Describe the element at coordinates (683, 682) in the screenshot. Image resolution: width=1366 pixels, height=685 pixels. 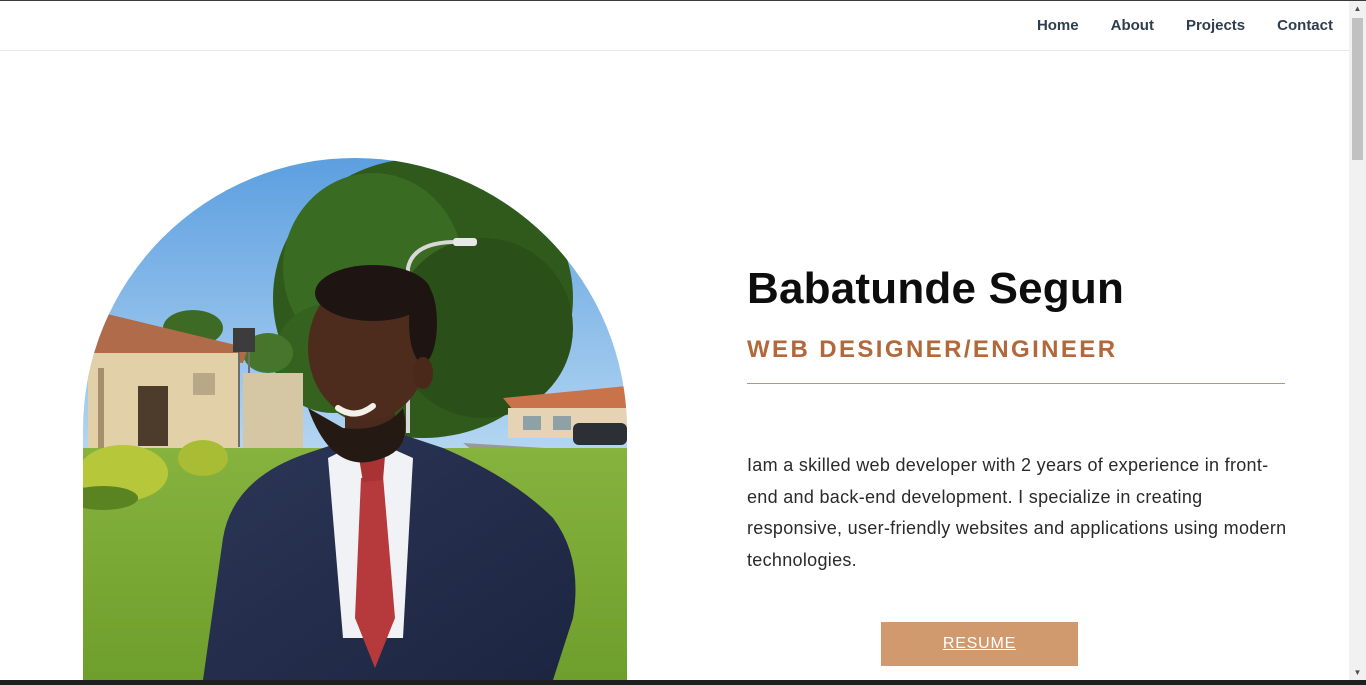
I see `bottom-bar` at that location.